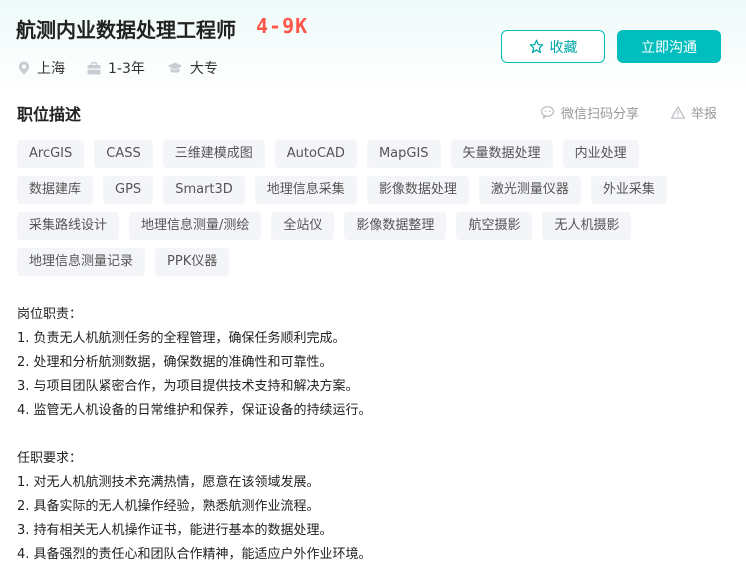 The width and height of the screenshot is (746, 587). What do you see at coordinates (192, 262) in the screenshot?
I see `skill-tag: PPK仪器` at bounding box center [192, 262].